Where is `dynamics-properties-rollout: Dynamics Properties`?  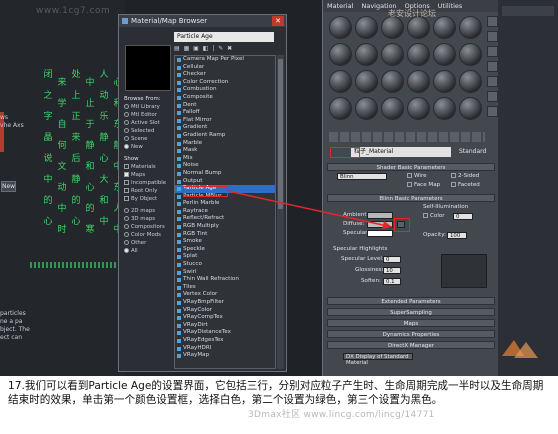
dynamics-properties-rollout: Dynamics Properties is located at coordinates (411, 334).